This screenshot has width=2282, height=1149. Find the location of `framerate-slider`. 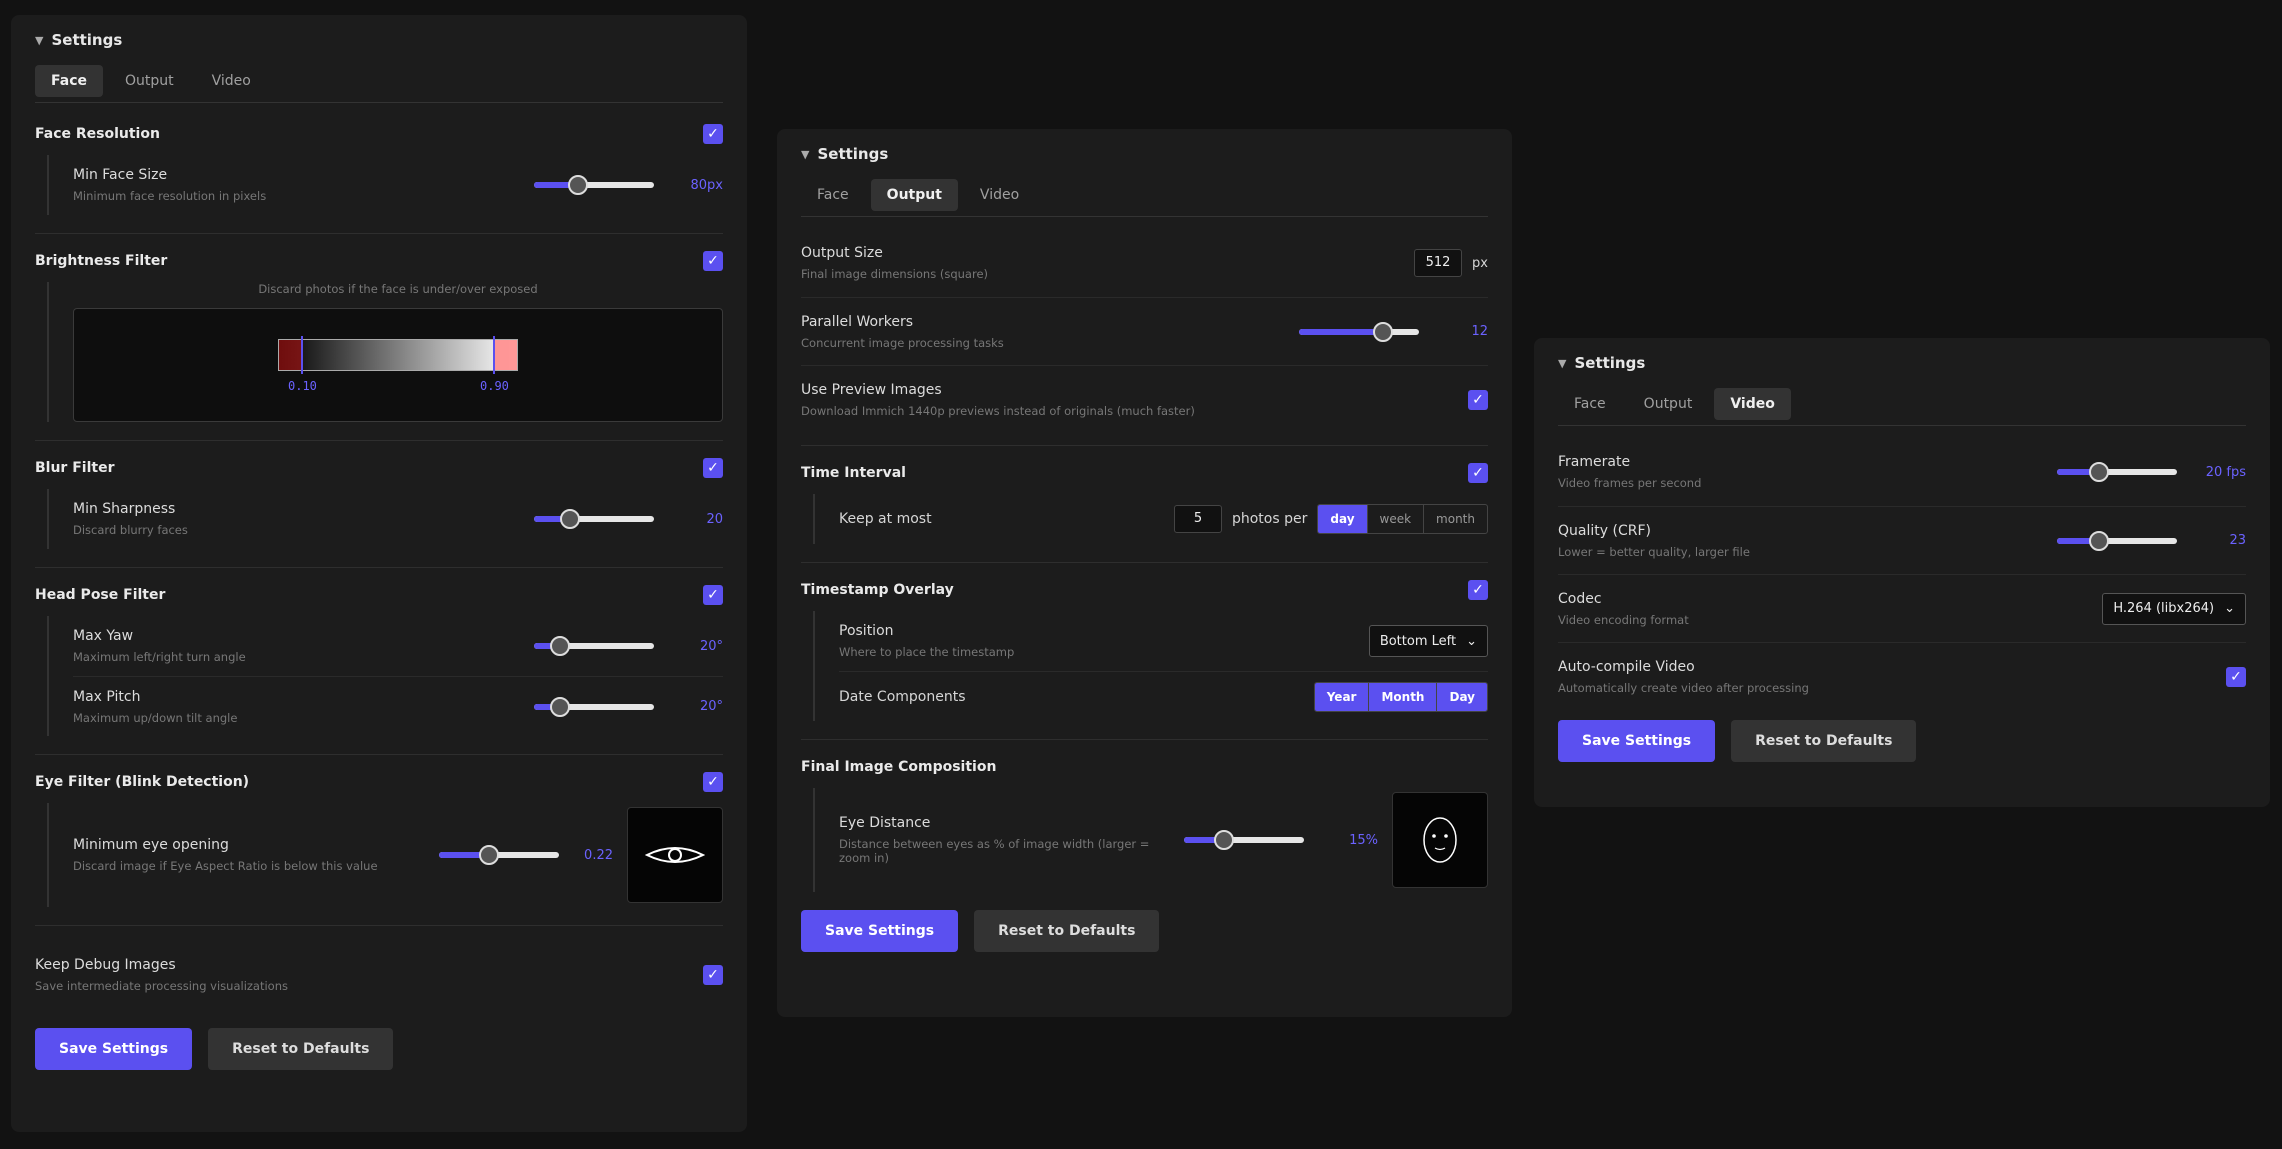

framerate-slider is located at coordinates (2117, 472).